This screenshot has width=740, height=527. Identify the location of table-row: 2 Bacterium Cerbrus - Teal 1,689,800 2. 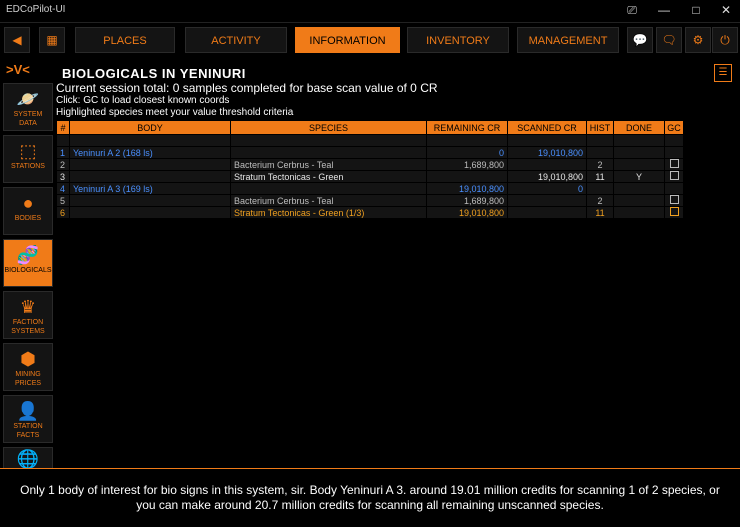
(370, 164).